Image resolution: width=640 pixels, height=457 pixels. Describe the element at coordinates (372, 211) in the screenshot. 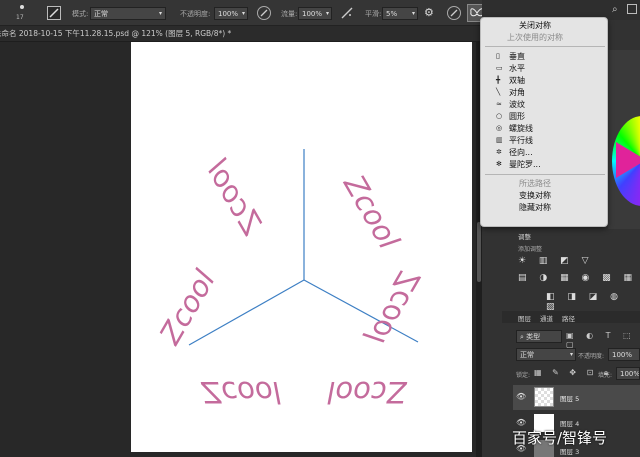

I see `stroke-upper-right: Zcool` at that location.